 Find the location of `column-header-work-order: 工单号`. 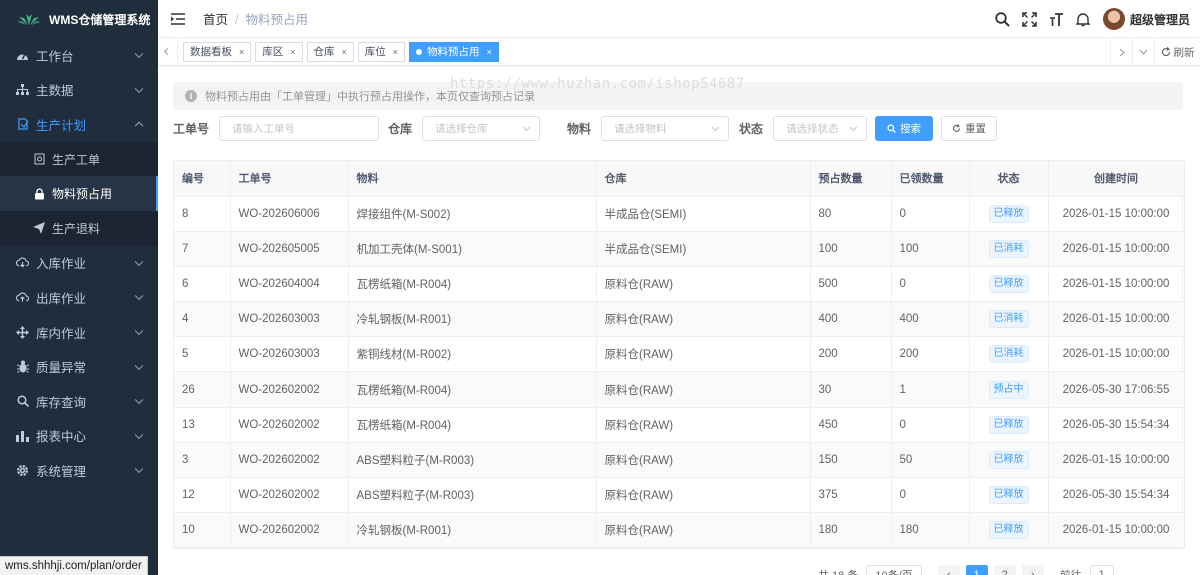

column-header-work-order: 工单号 is located at coordinates (289, 179).